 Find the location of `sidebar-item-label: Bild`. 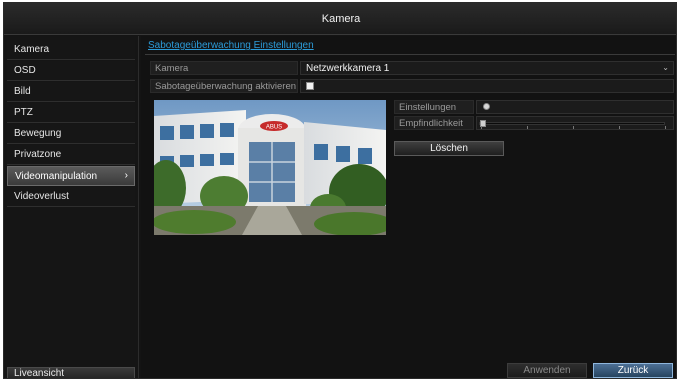

sidebar-item-label: Bild is located at coordinates (22, 91).